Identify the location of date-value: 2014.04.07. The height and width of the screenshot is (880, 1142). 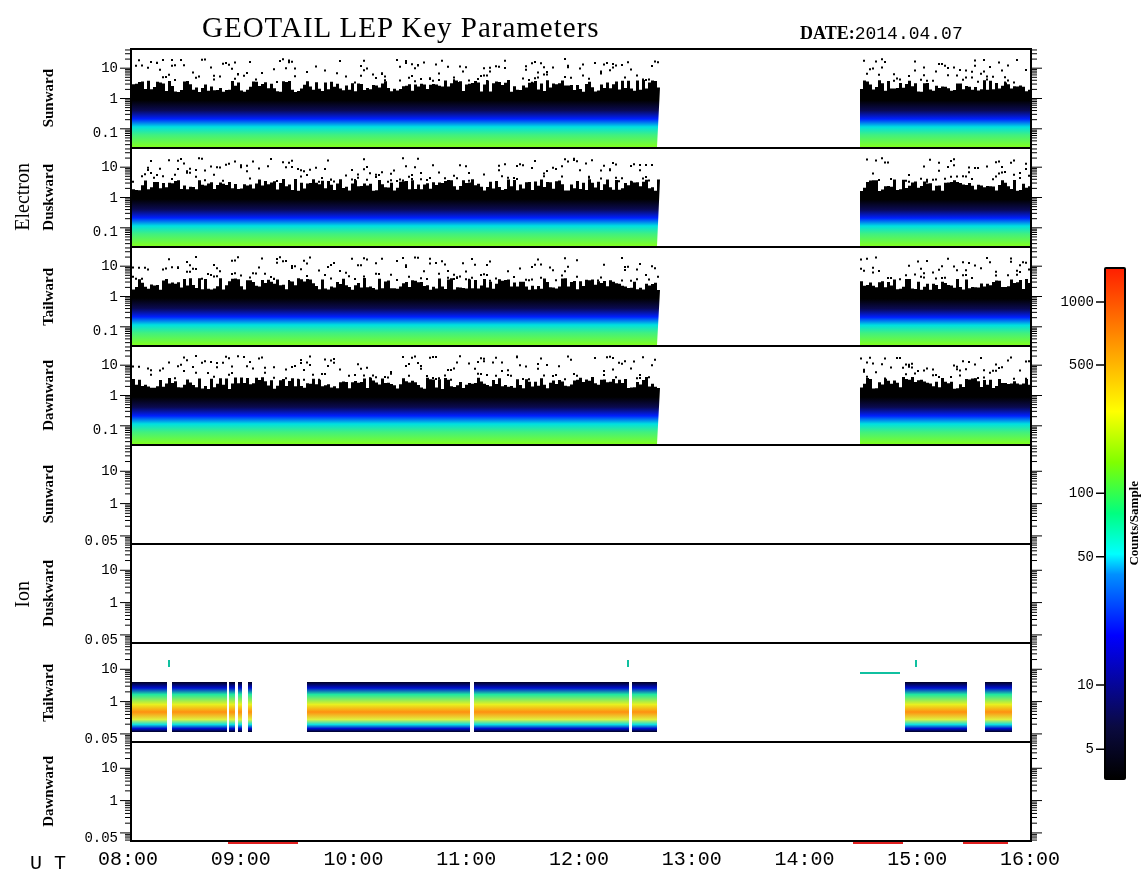
(908, 34).